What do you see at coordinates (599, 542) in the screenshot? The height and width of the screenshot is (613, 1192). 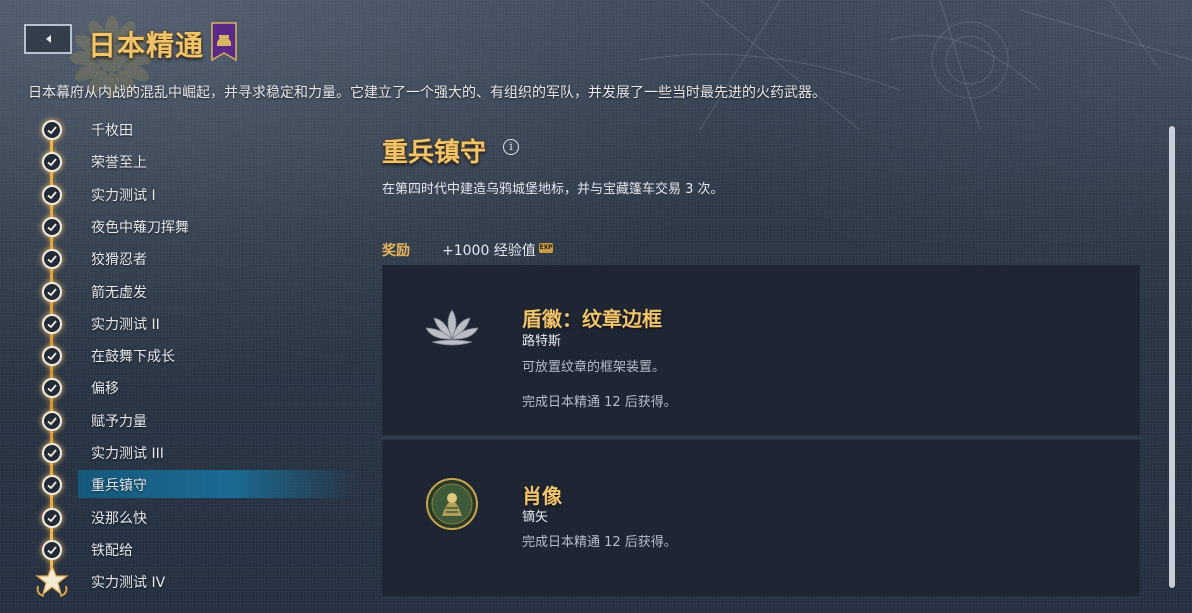 I see `reward-unlock-portrait: 完成日本精通 12 后获得。` at bounding box center [599, 542].